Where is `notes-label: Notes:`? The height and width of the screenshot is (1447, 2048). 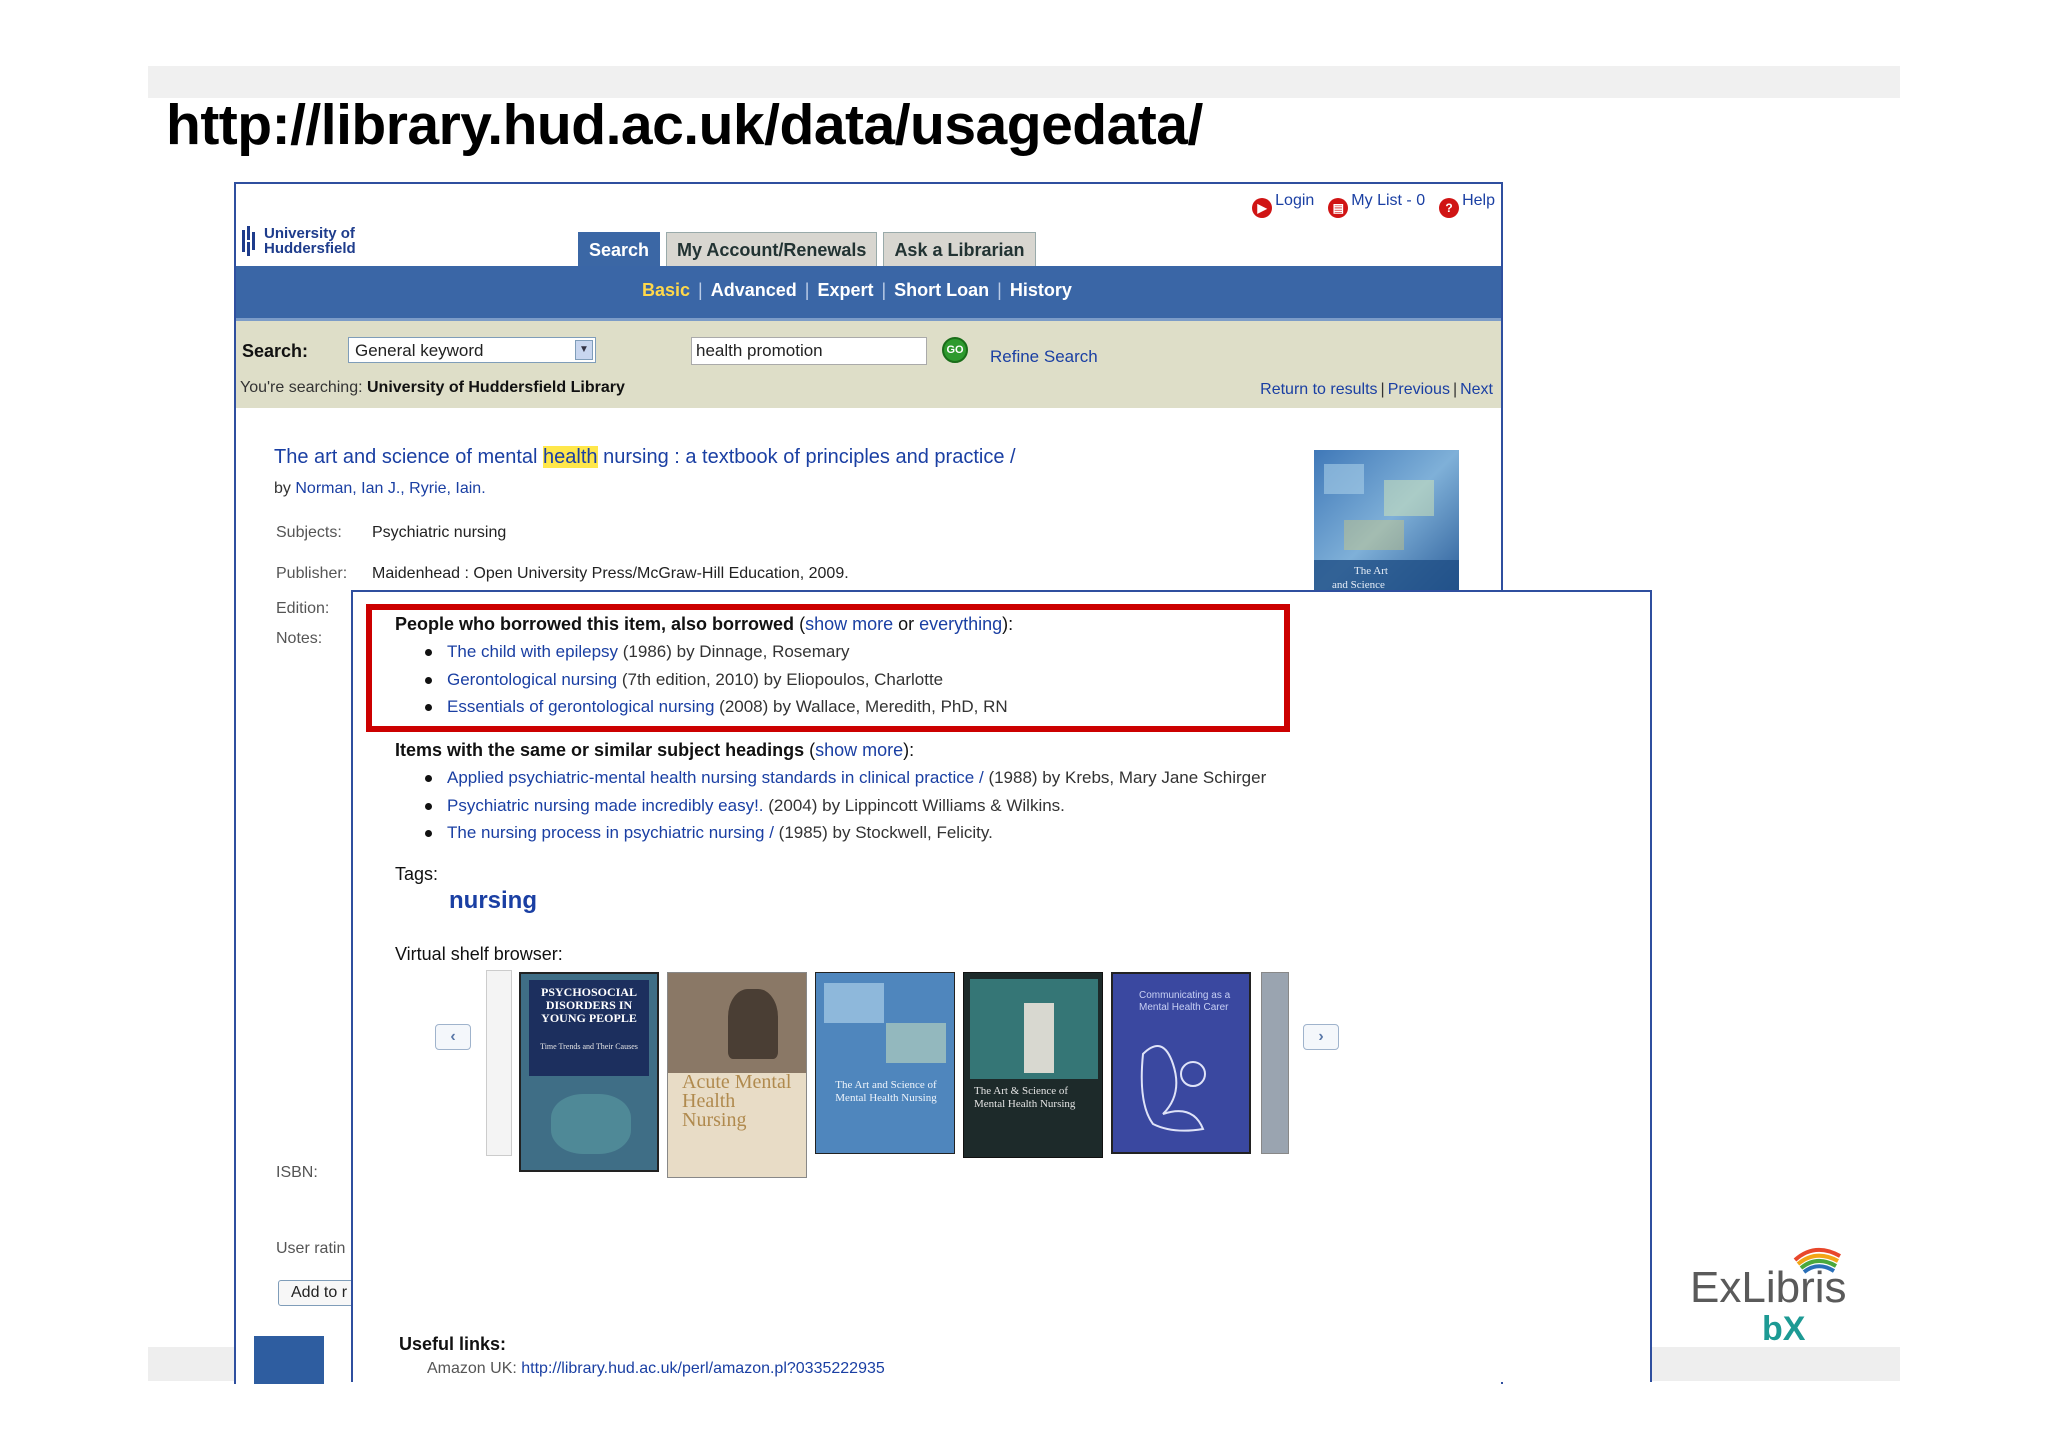 notes-label: Notes: is located at coordinates (299, 638).